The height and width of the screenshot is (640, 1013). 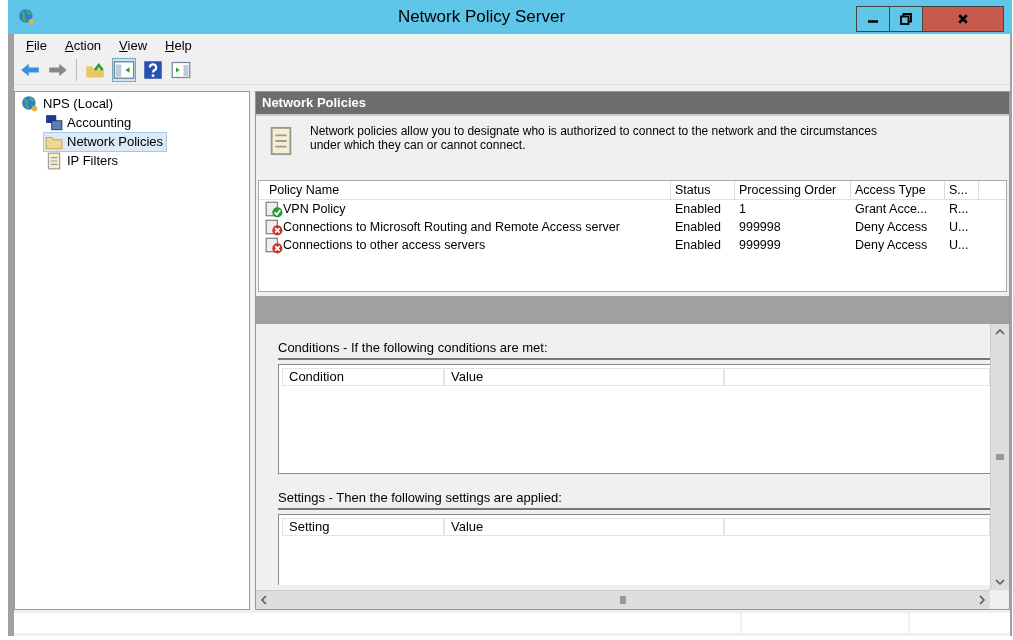 I want to click on column-header: Policy Name, so click(x=468, y=190).